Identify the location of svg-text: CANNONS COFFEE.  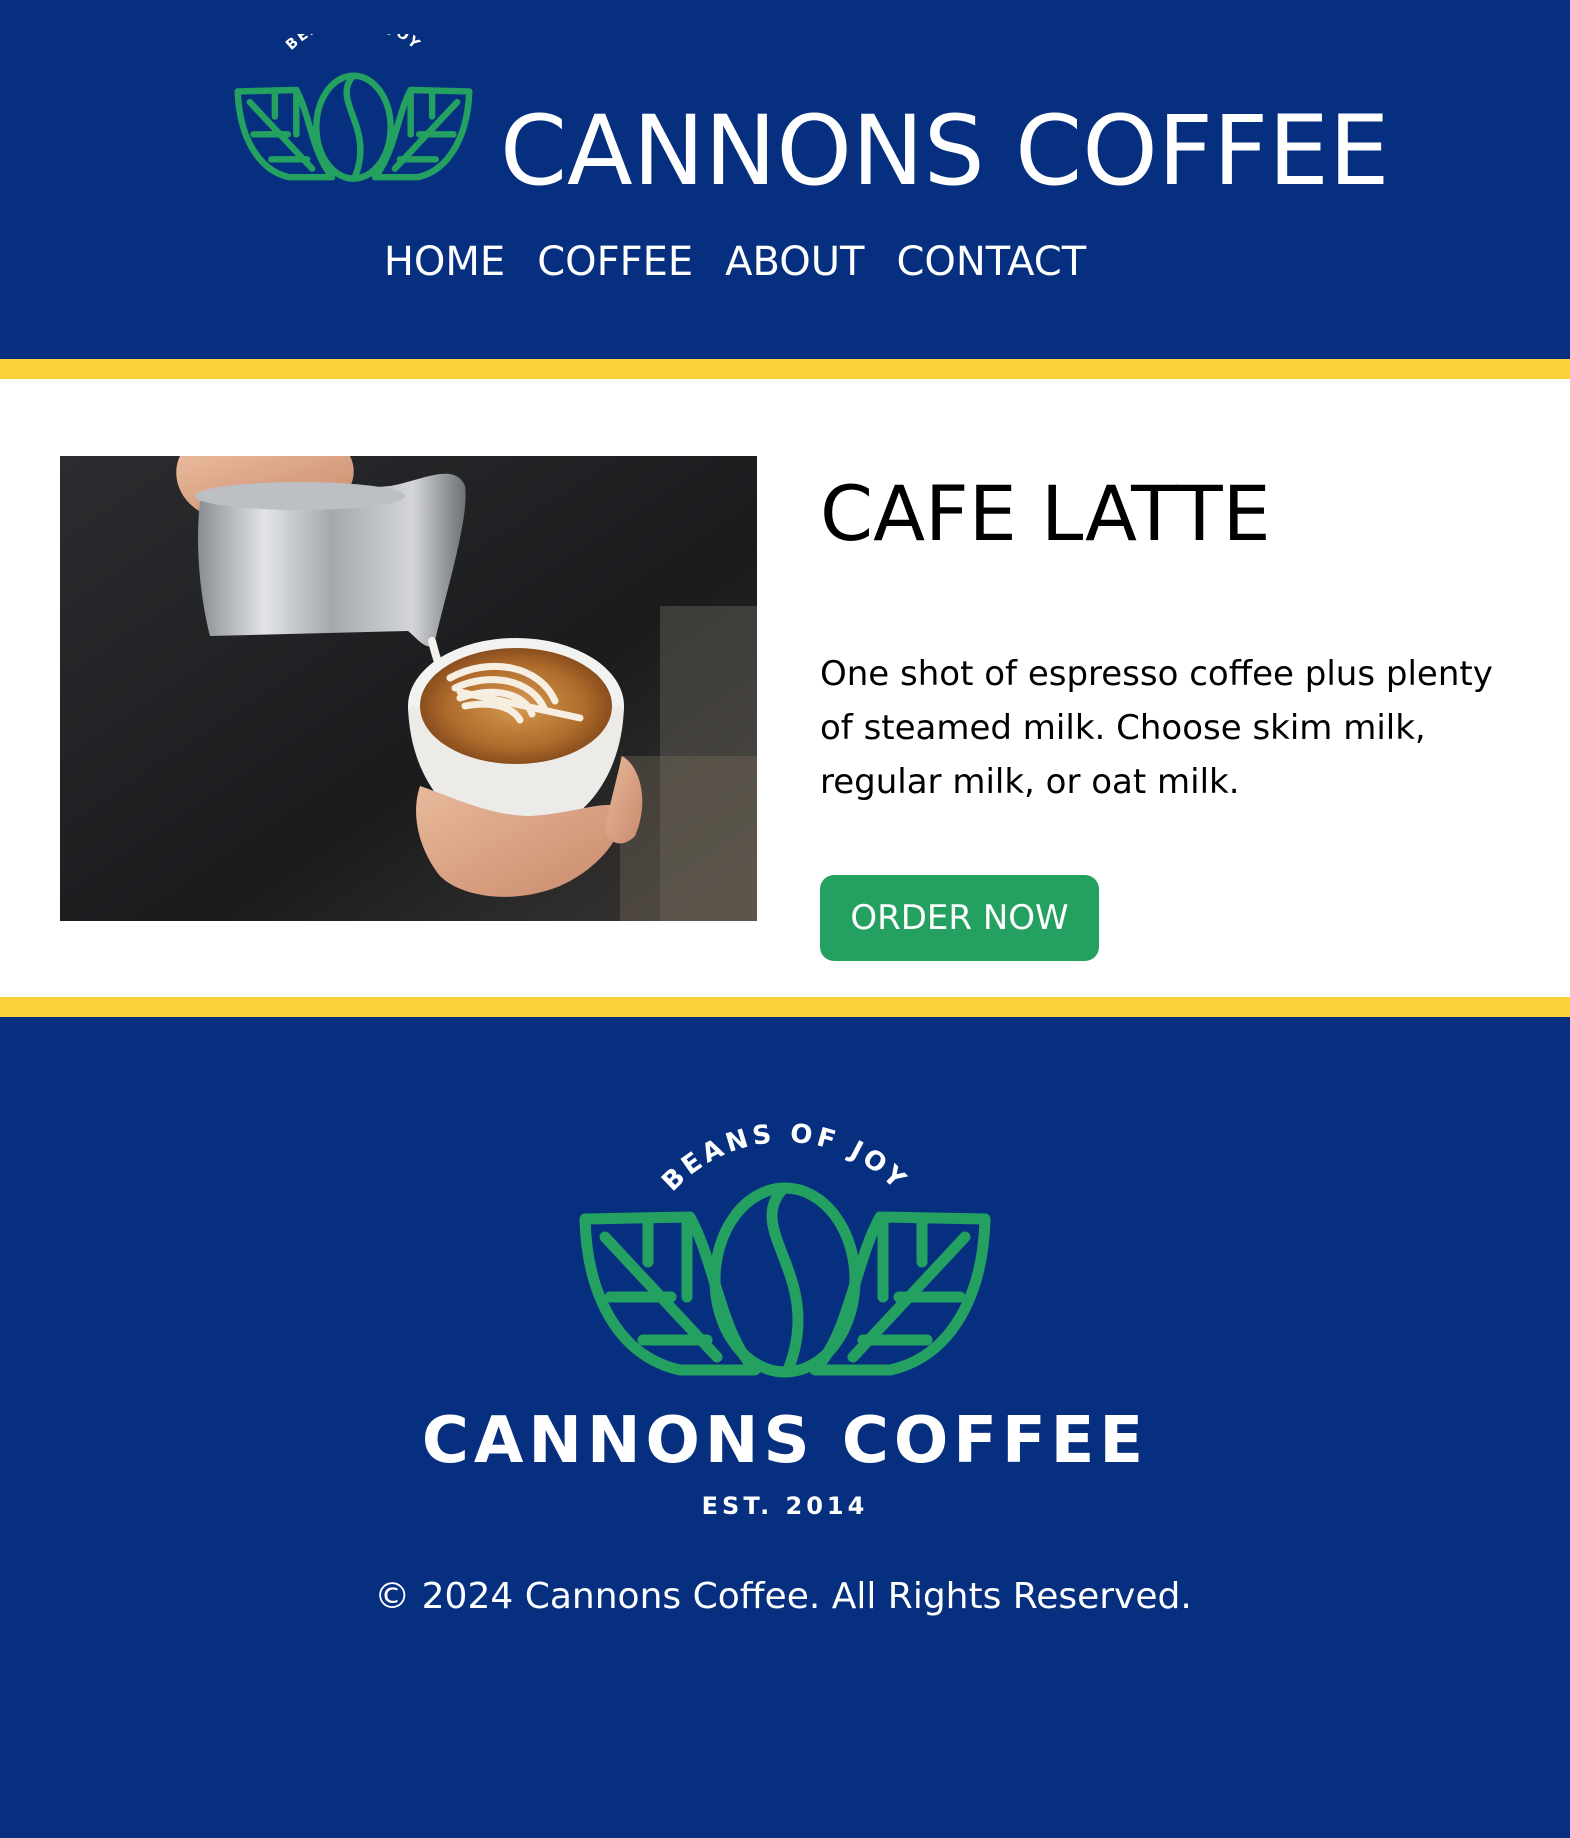
(785, 1441).